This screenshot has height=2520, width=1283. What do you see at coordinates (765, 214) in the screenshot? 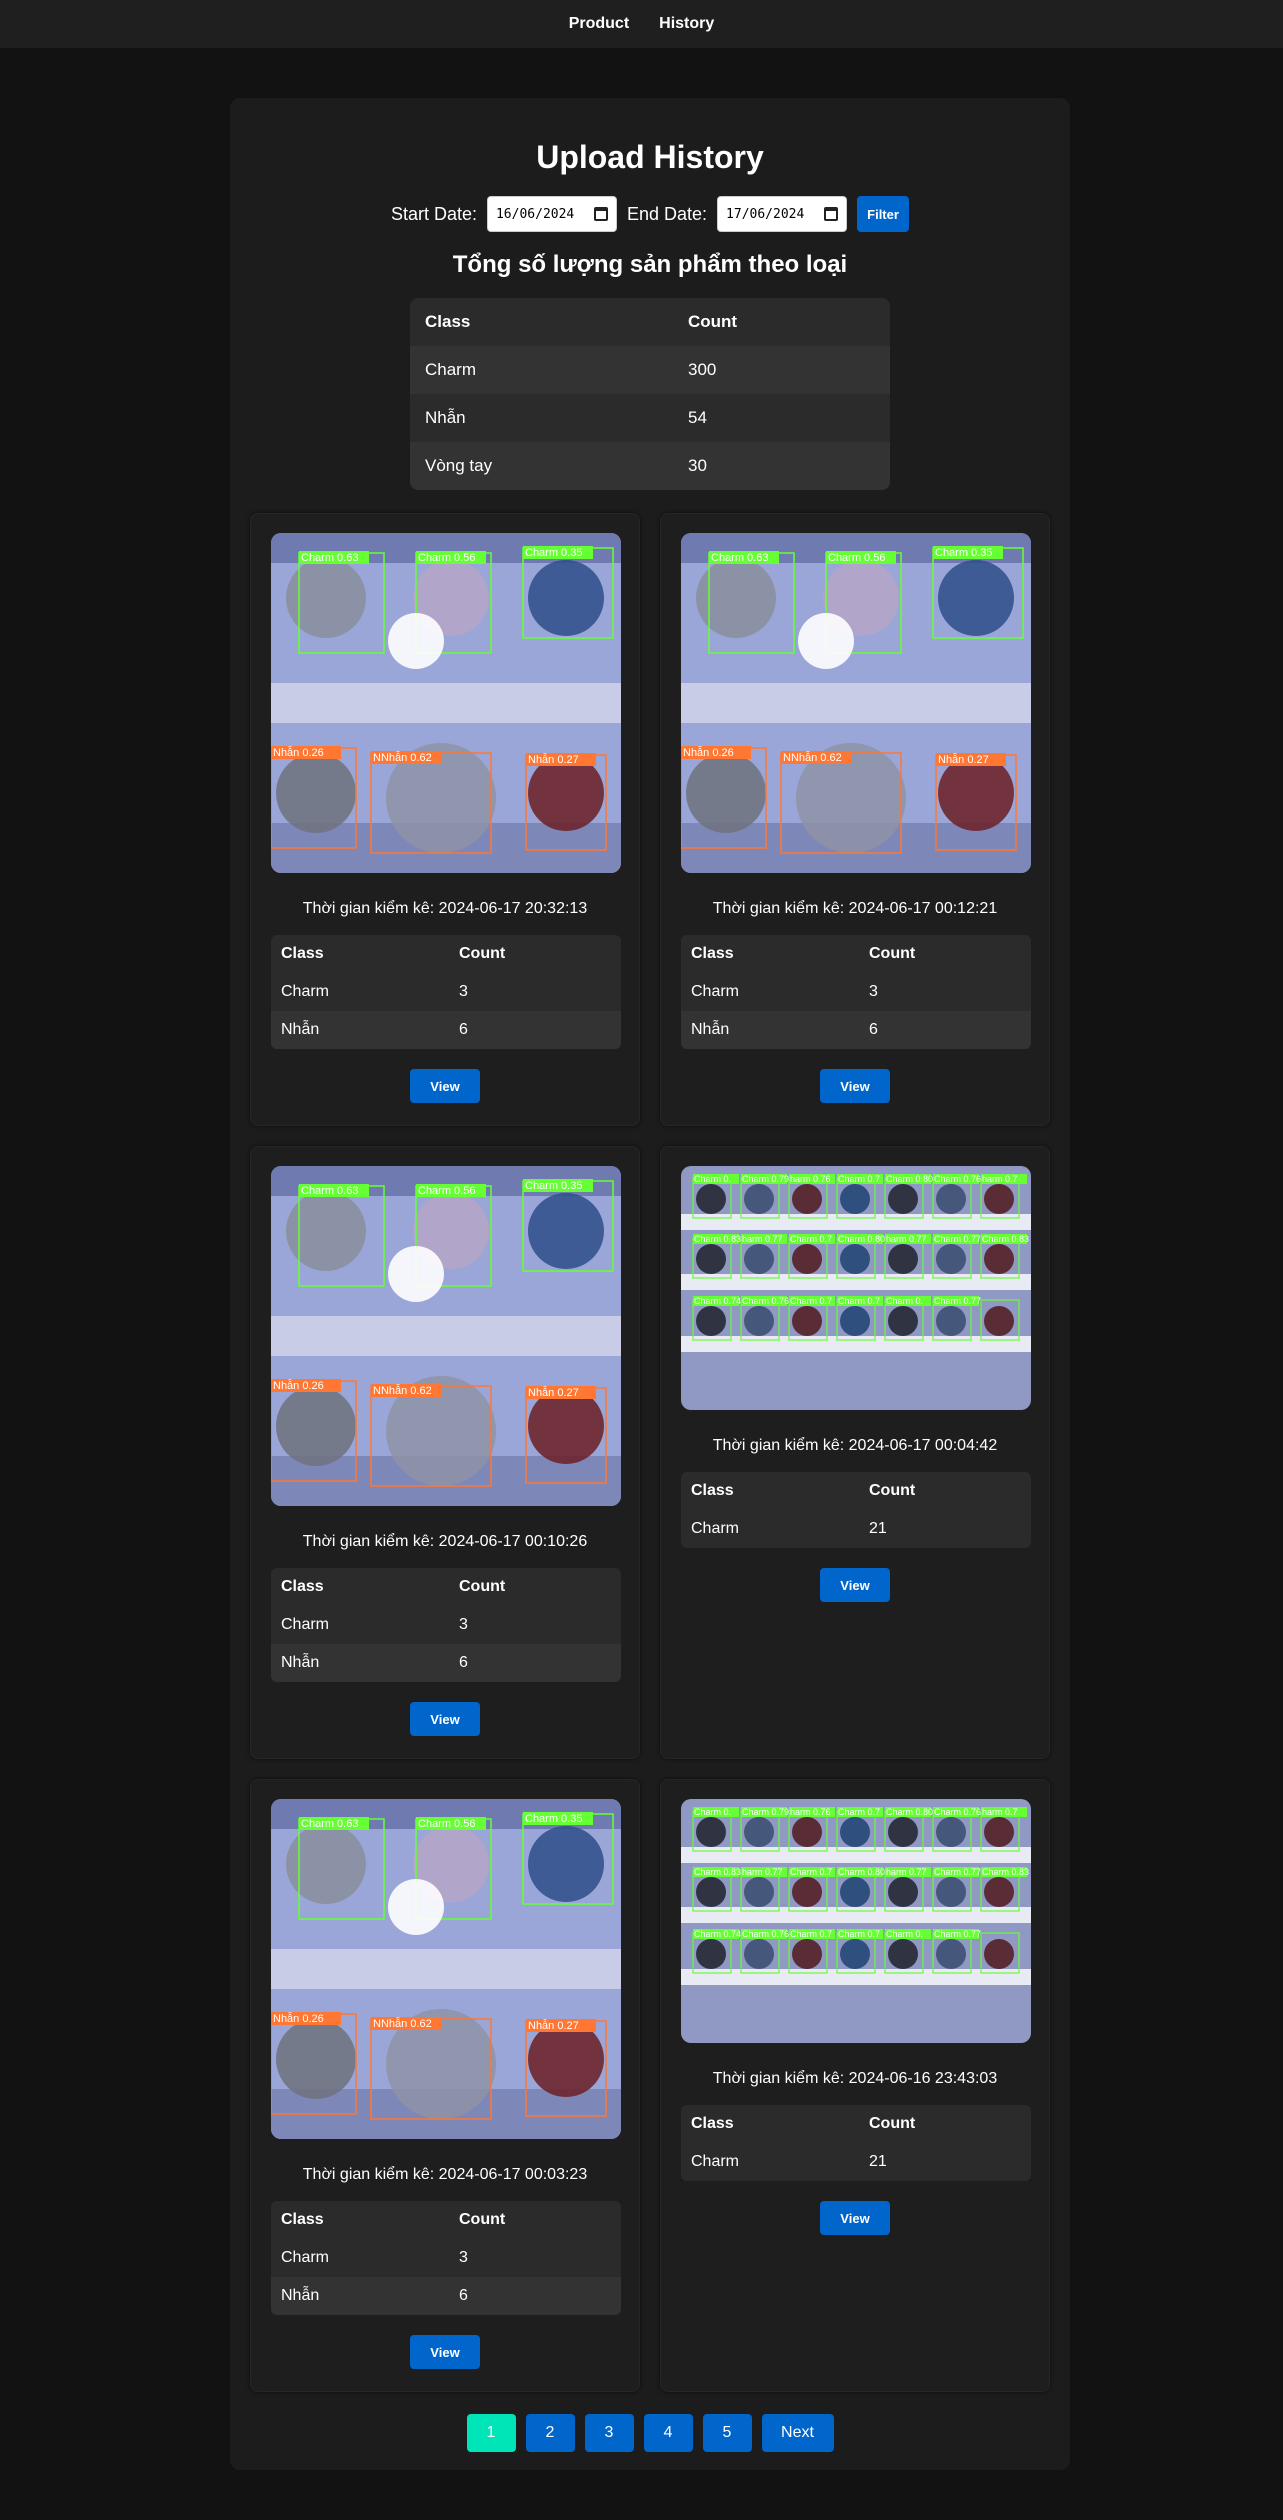
I see `end-date-value: 17/06/2024` at bounding box center [765, 214].